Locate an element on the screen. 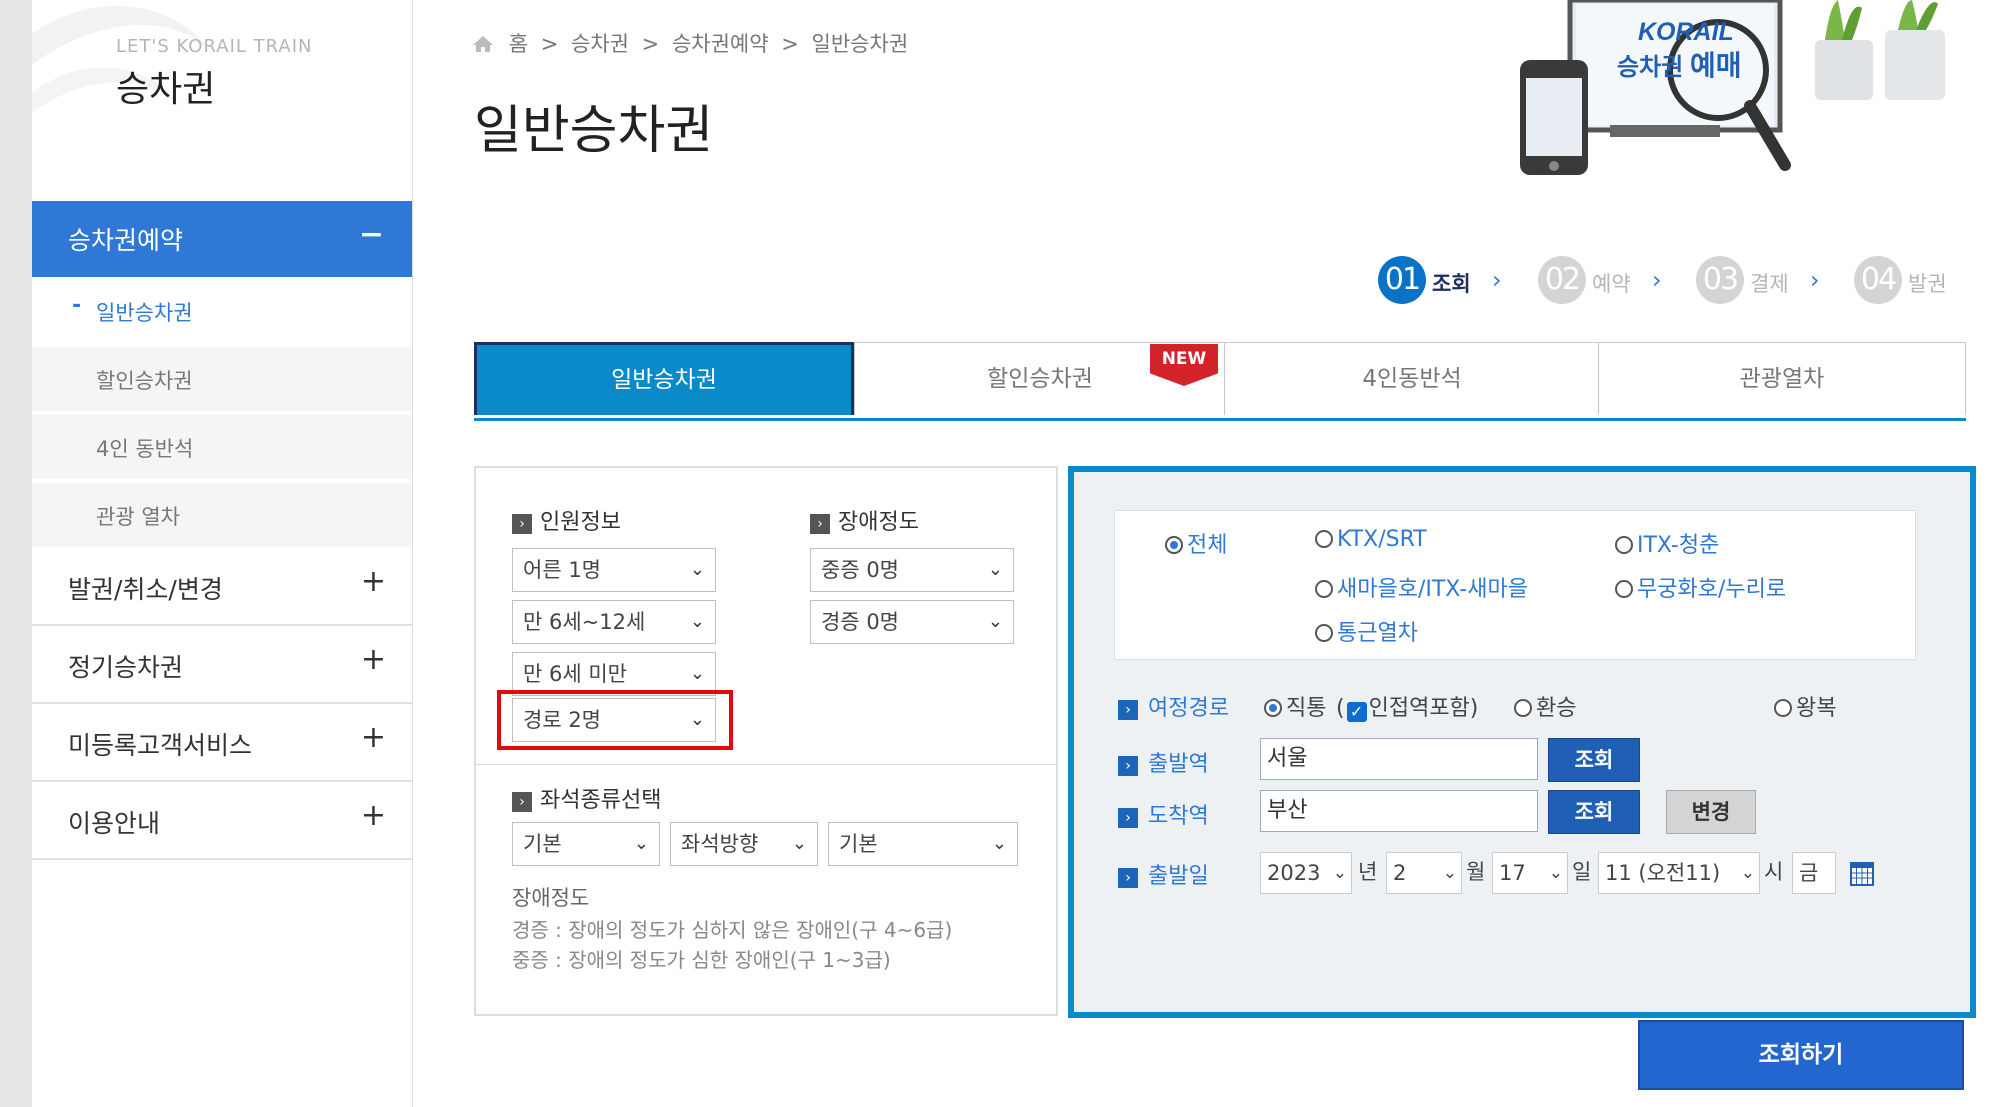 The image size is (2000, 1107). tab-general-ticket: 일반승차권 is located at coordinates (664, 378).